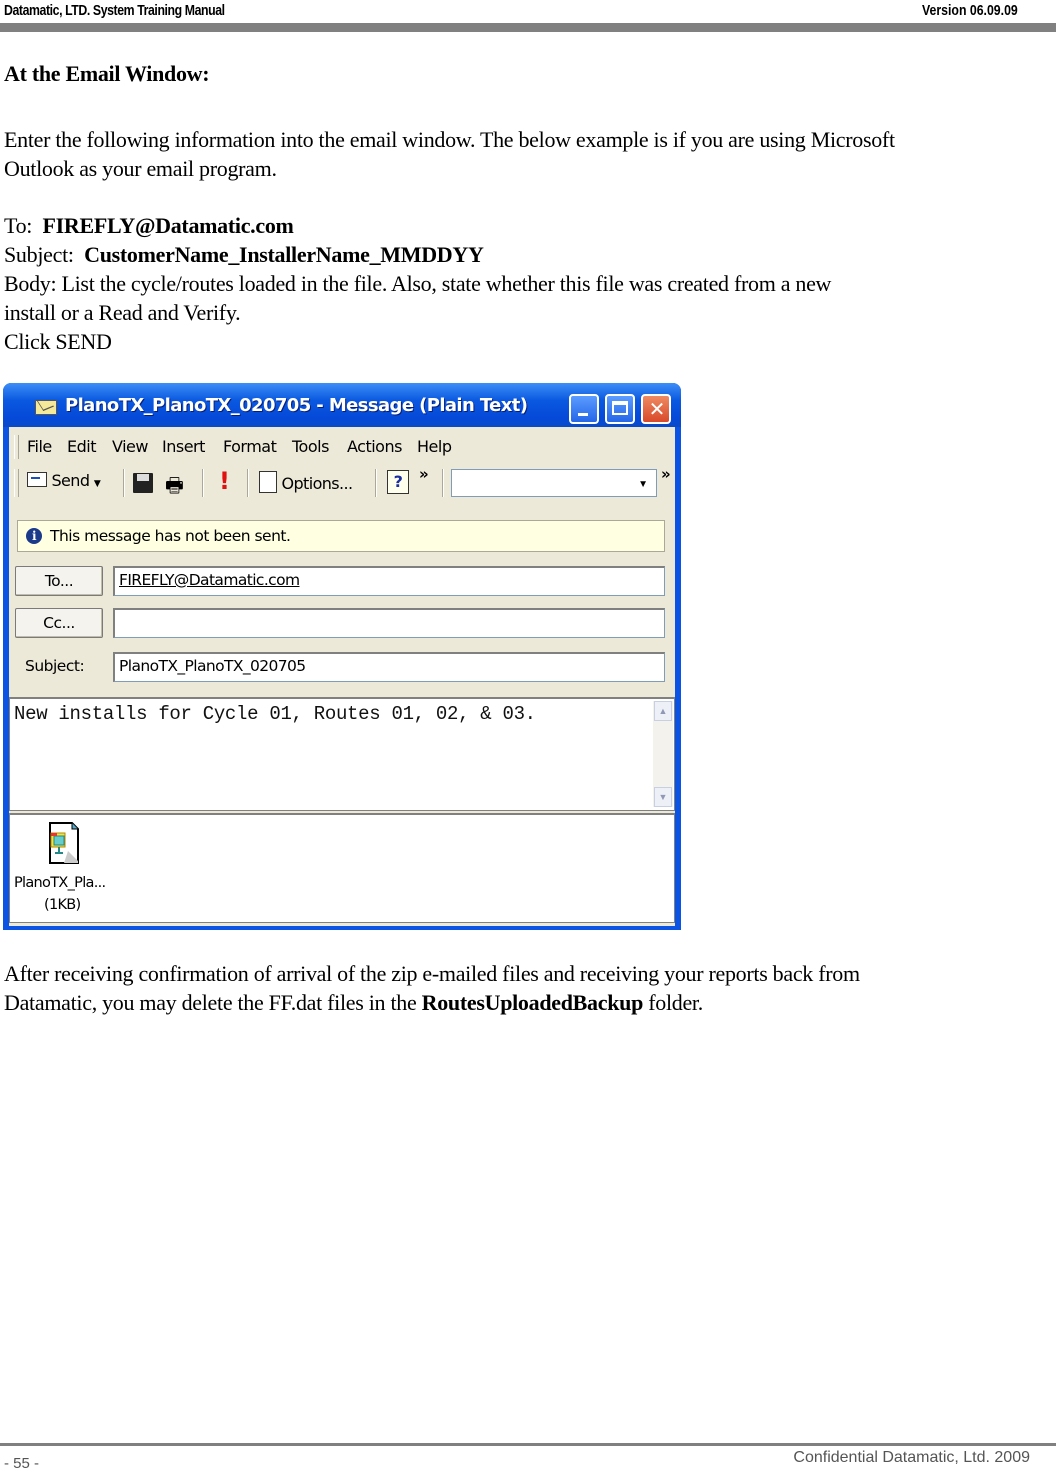 This screenshot has width=1056, height=1472. I want to click on close-button: ✕, so click(656, 409).